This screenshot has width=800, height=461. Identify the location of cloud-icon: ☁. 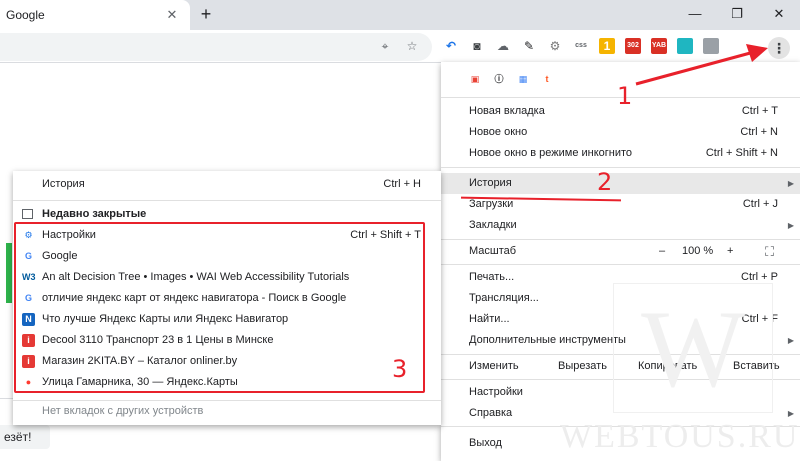
(503, 46).